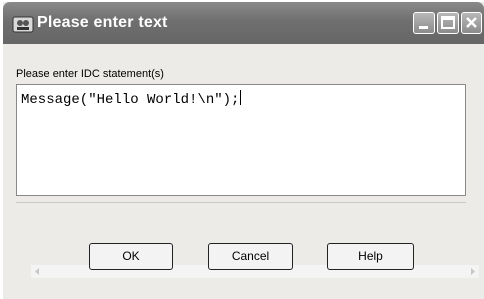  What do you see at coordinates (130, 100) in the screenshot?
I see `idc-statement-text: Message("Hello World!\n");` at bounding box center [130, 100].